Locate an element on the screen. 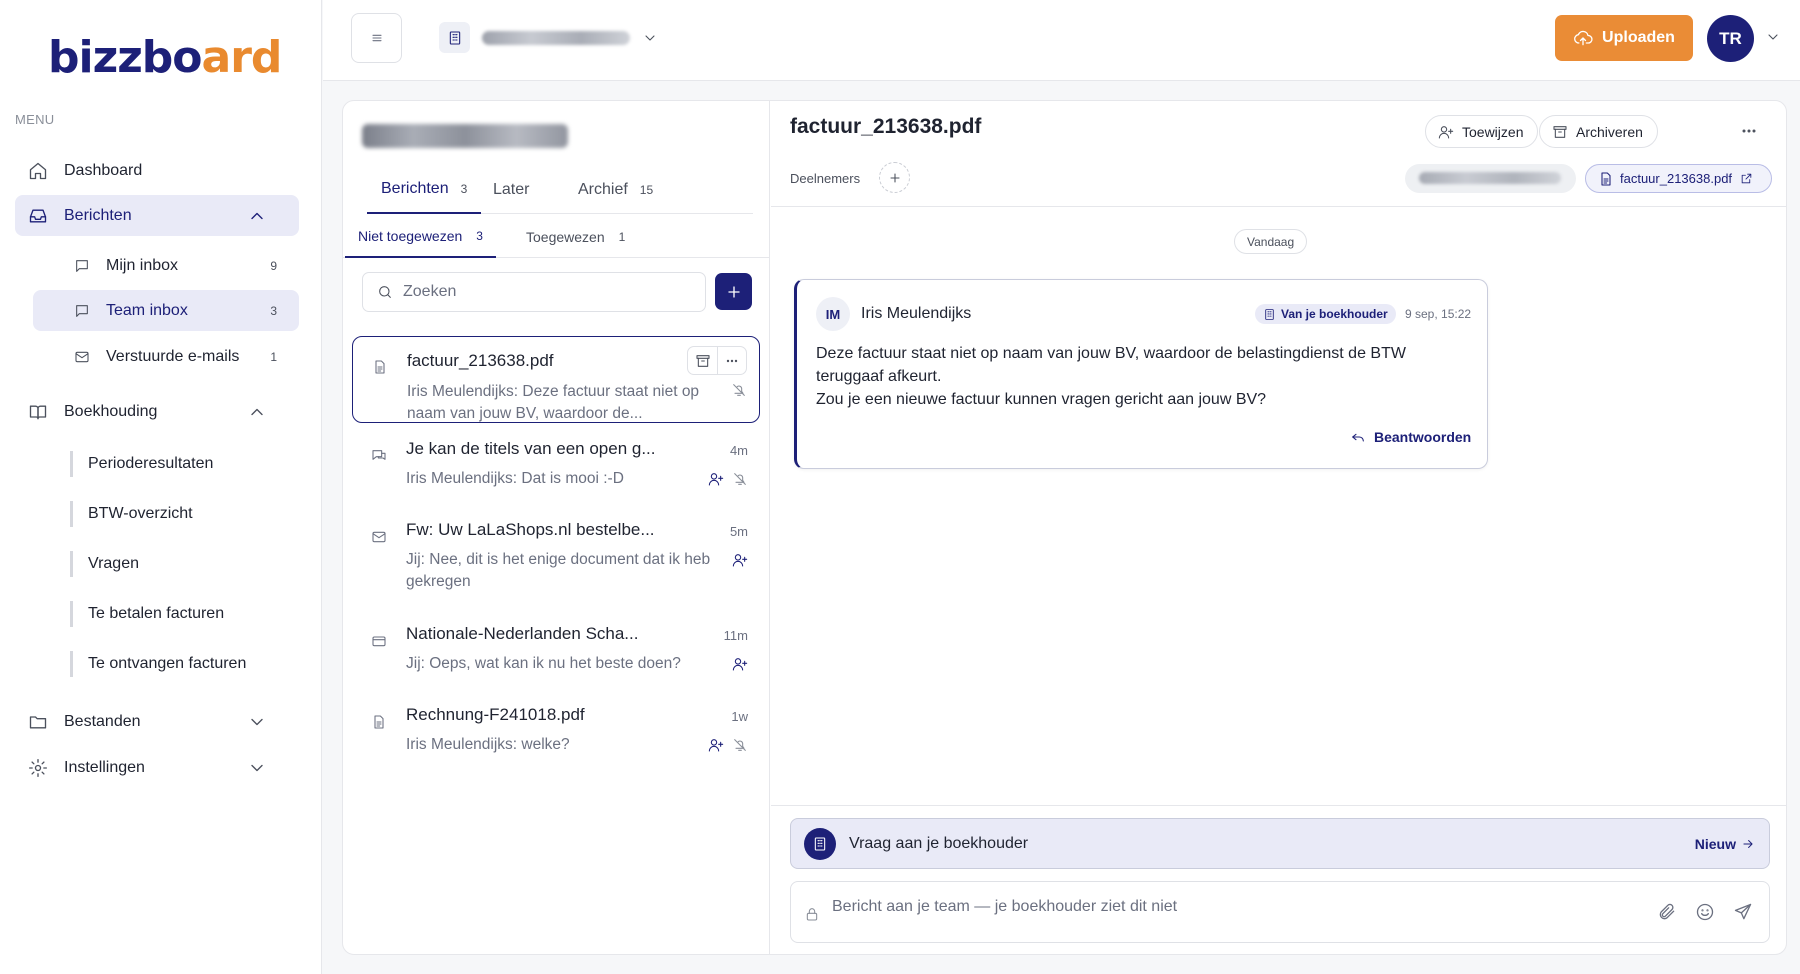 Image resolution: width=1800 pixels, height=974 pixels. tab-archief: Archief 15 is located at coordinates (615, 189).